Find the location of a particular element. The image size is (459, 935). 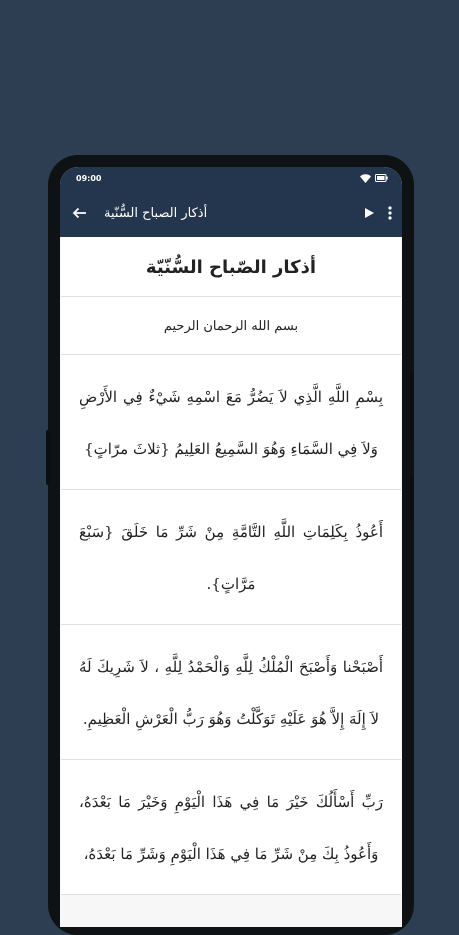

battery-icon is located at coordinates (381, 178).